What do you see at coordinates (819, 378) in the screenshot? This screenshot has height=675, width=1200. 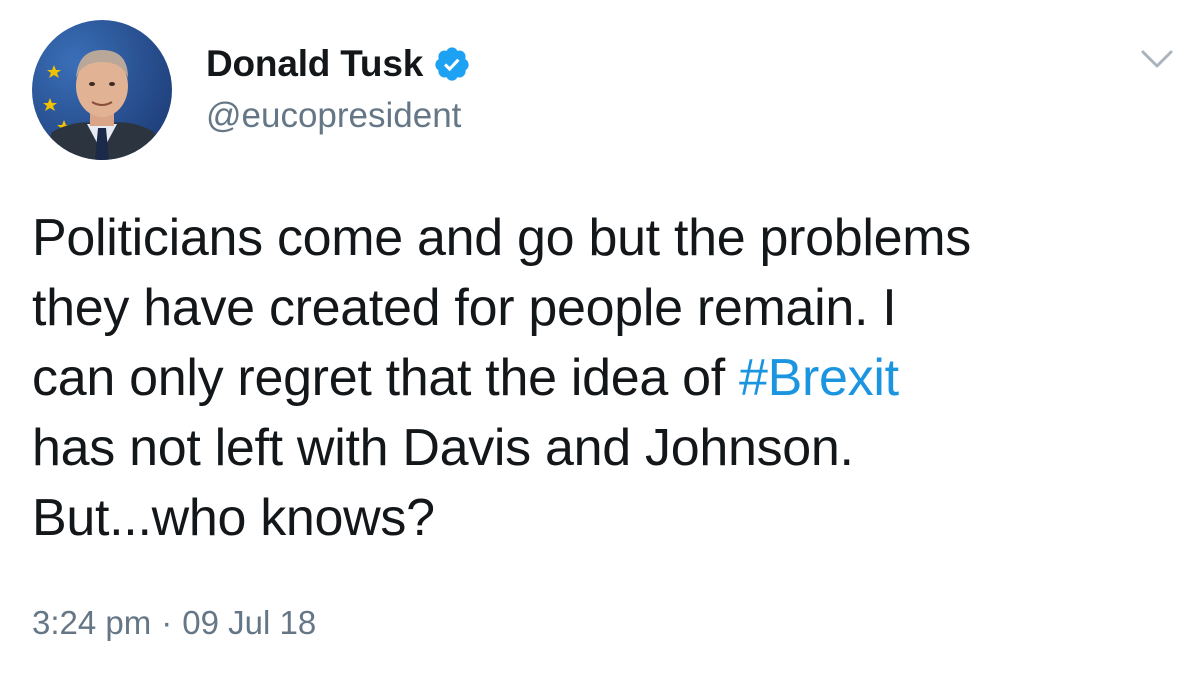 I see `hashtag-link: #Brexit` at bounding box center [819, 378].